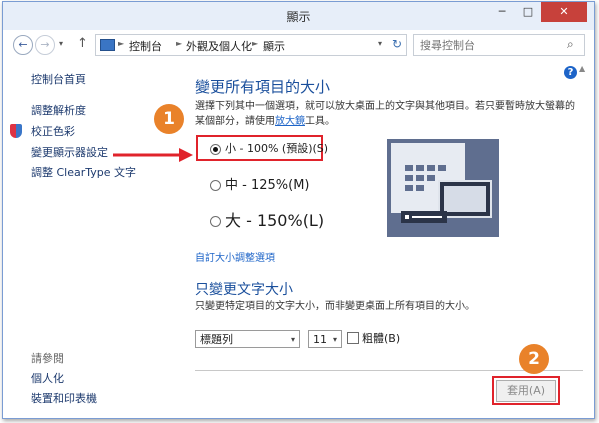  I want to click on heading-change-text: 只變更文字大小, so click(244, 290).